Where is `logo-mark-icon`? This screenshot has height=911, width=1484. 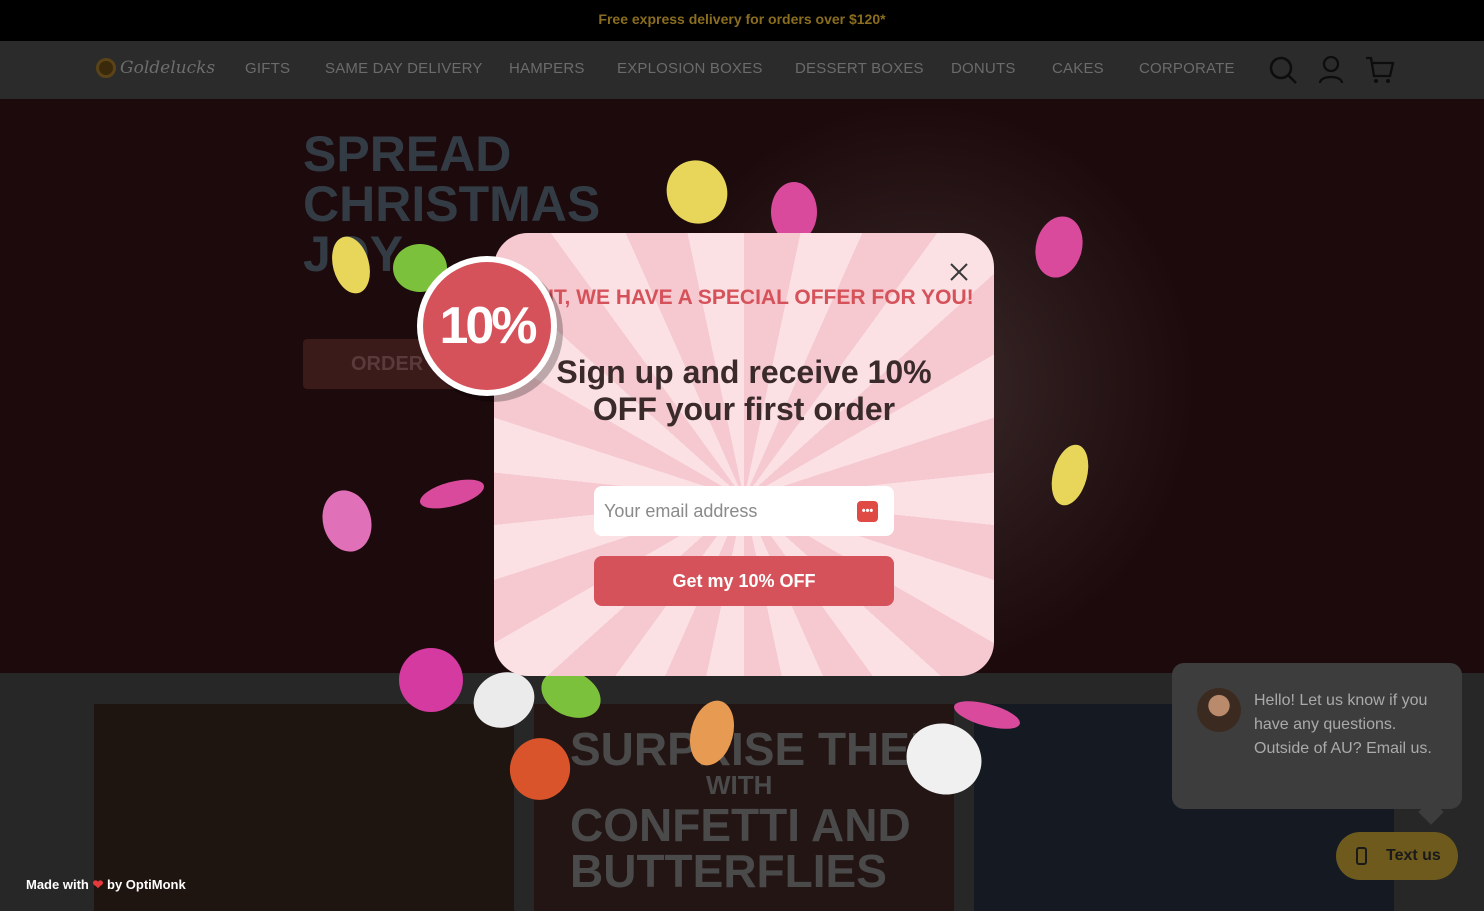
logo-mark-icon is located at coordinates (106, 68).